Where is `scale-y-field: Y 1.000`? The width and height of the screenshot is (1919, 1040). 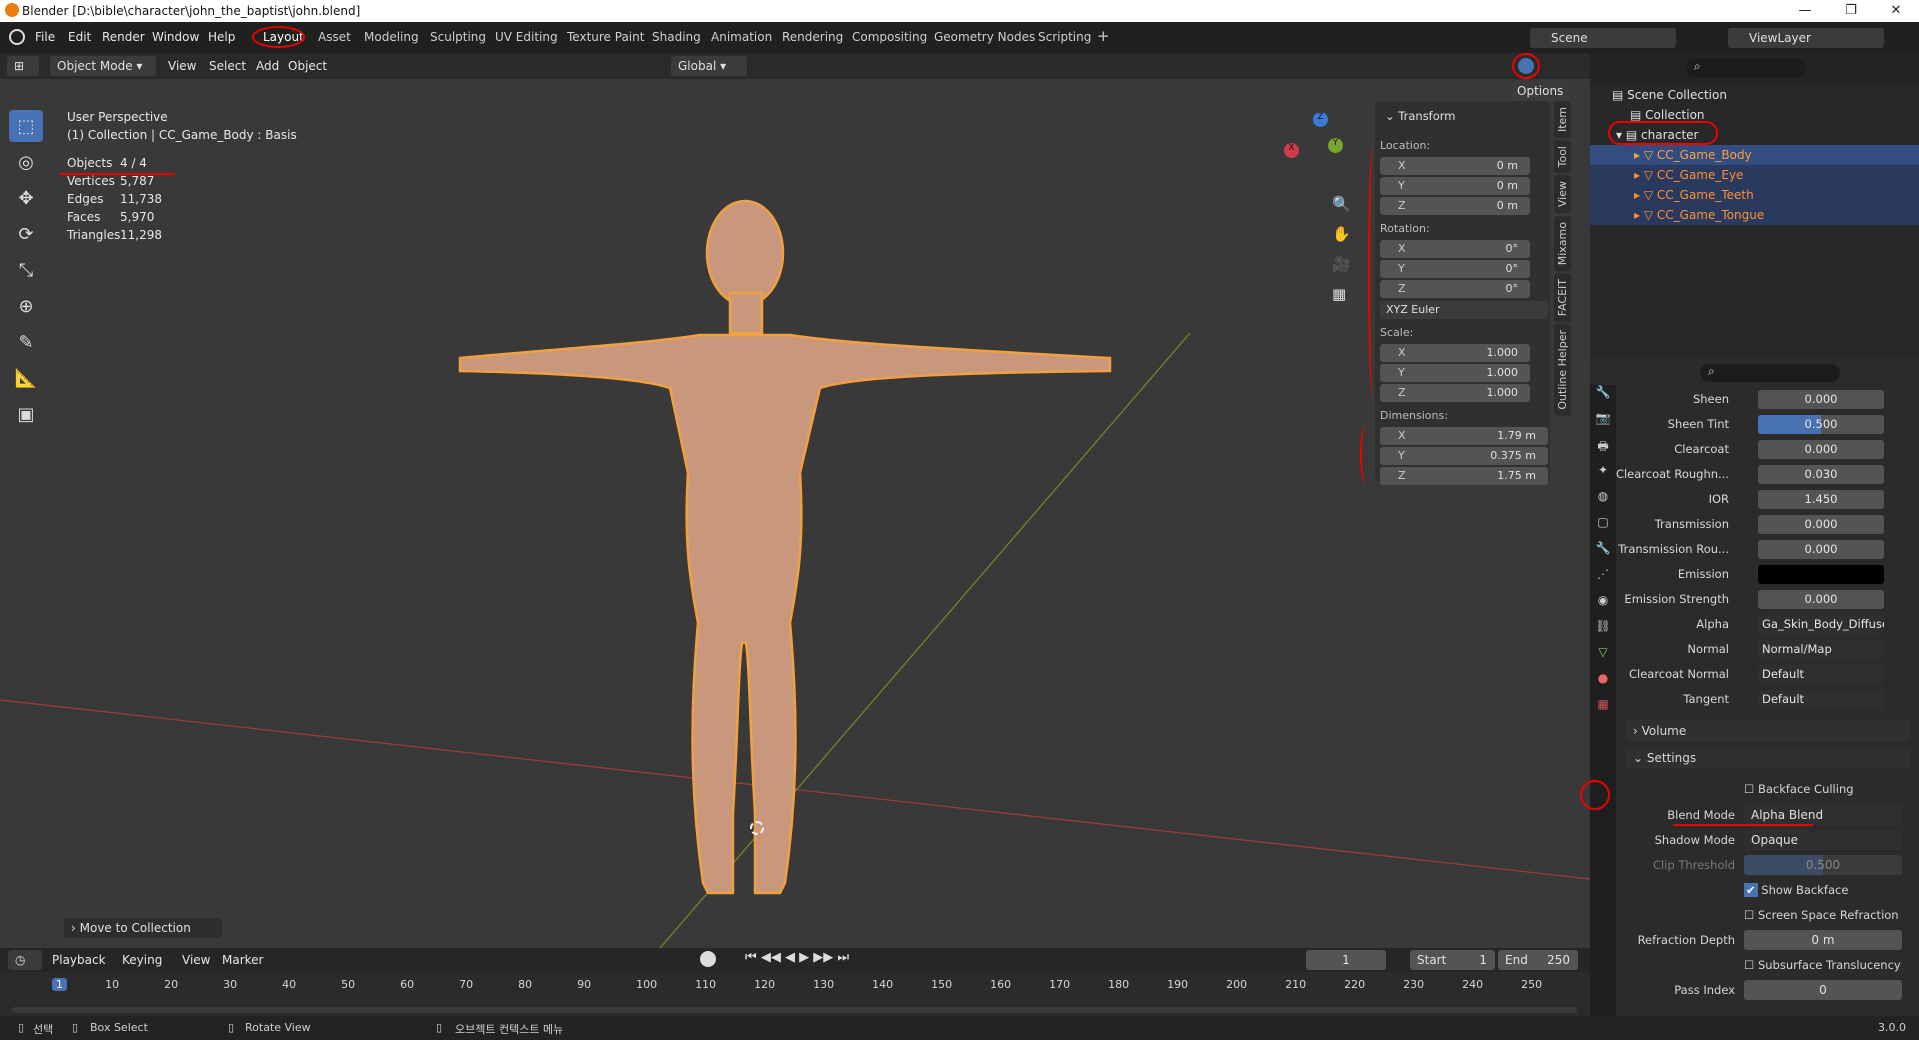
scale-y-field: Y 1.000 is located at coordinates (1455, 373).